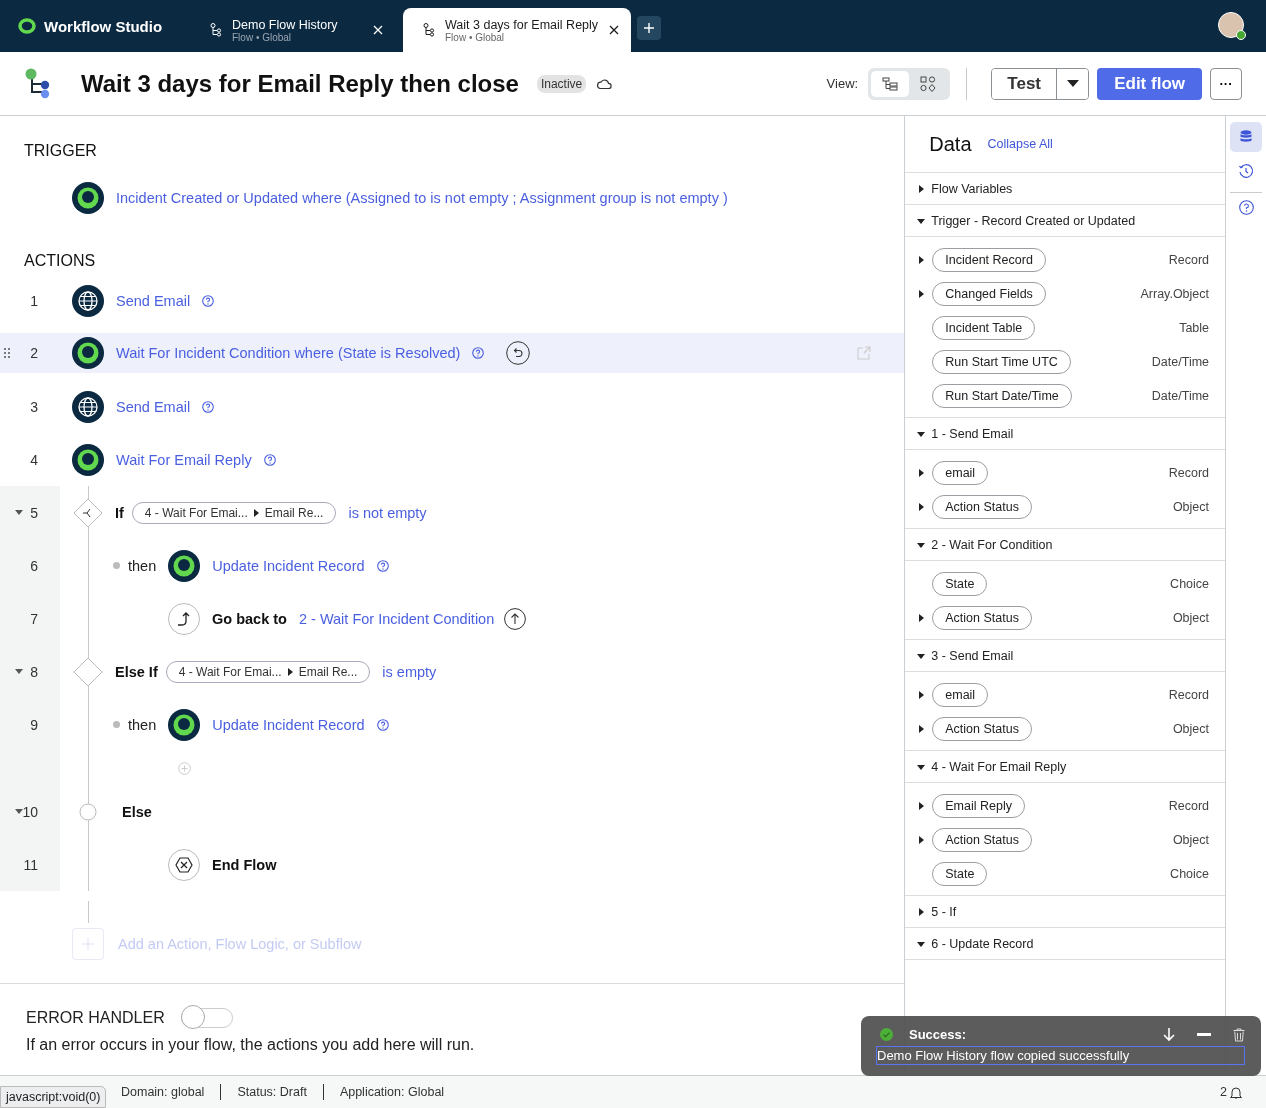 The height and width of the screenshot is (1108, 1266). I want to click on then-label: then, so click(142, 724).